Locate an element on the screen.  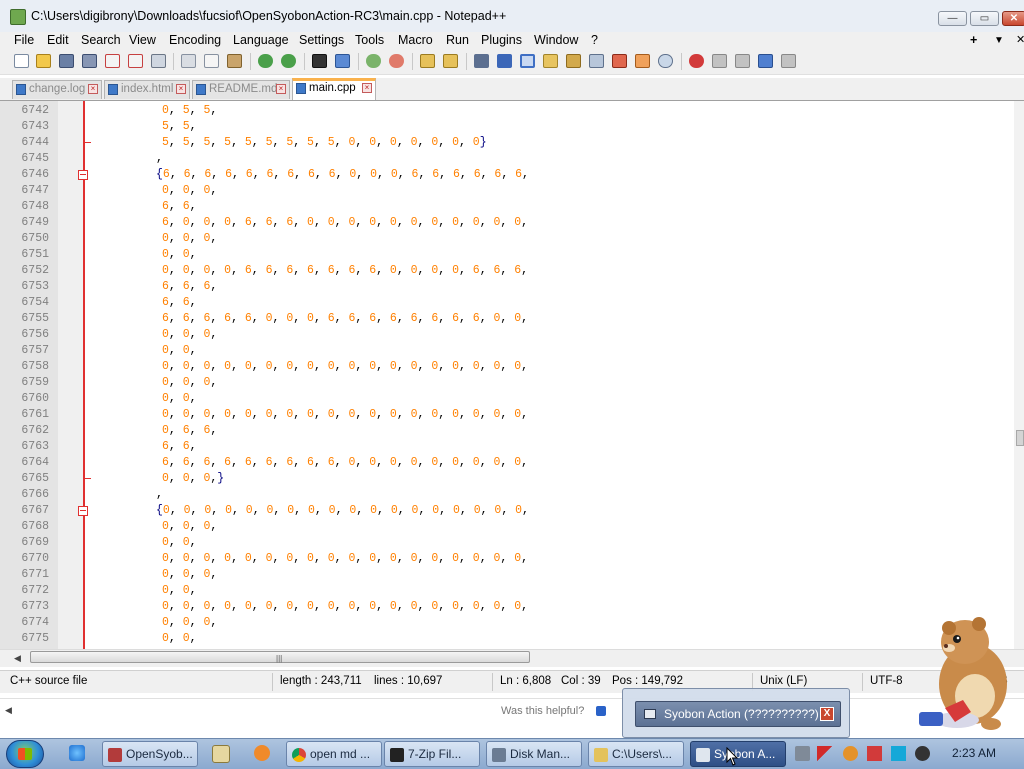
code-line: 6760 0, 0, is located at coordinates (507, 399).